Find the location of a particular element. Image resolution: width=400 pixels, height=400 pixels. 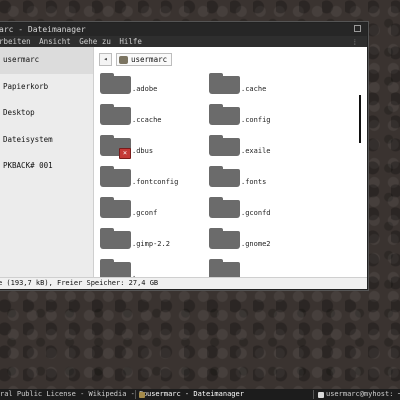

window-title: arc - Dateimanager is located at coordinates (43, 29).